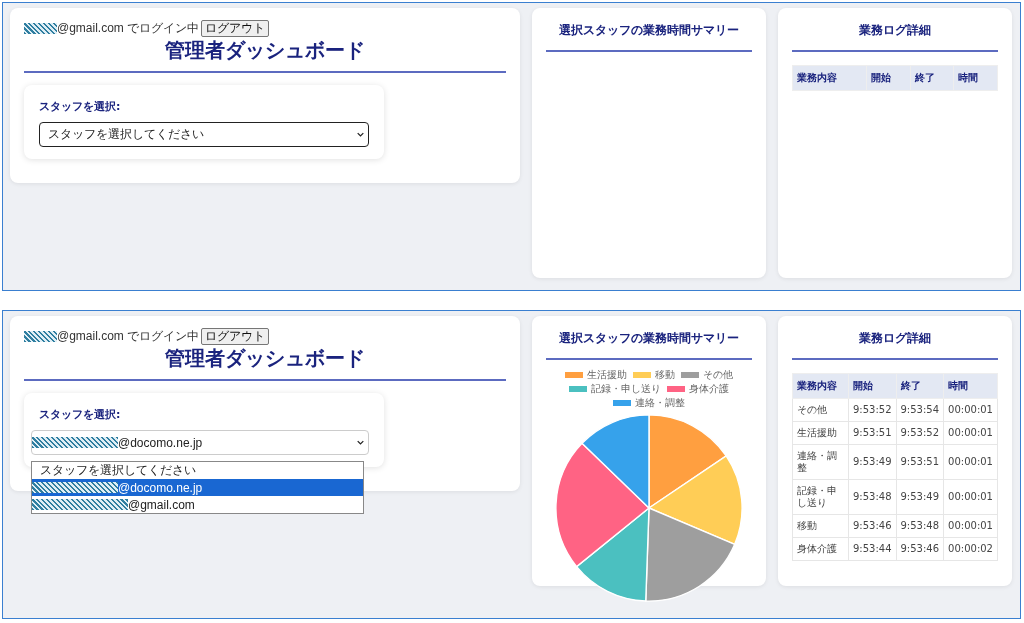 The height and width of the screenshot is (623, 1024). Describe the element at coordinates (872, 549) in the screenshot. I see `table-cell: 9:53:44` at that location.